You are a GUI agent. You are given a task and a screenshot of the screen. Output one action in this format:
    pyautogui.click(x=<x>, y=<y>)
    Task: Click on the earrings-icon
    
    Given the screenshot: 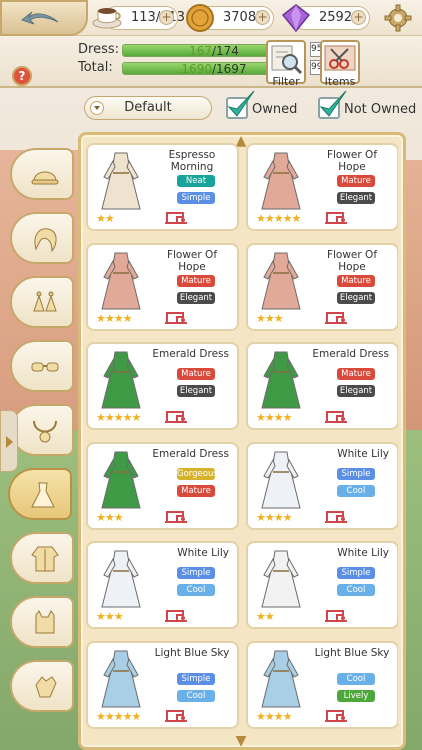 What is the action you would take?
    pyautogui.click(x=45, y=301)
    